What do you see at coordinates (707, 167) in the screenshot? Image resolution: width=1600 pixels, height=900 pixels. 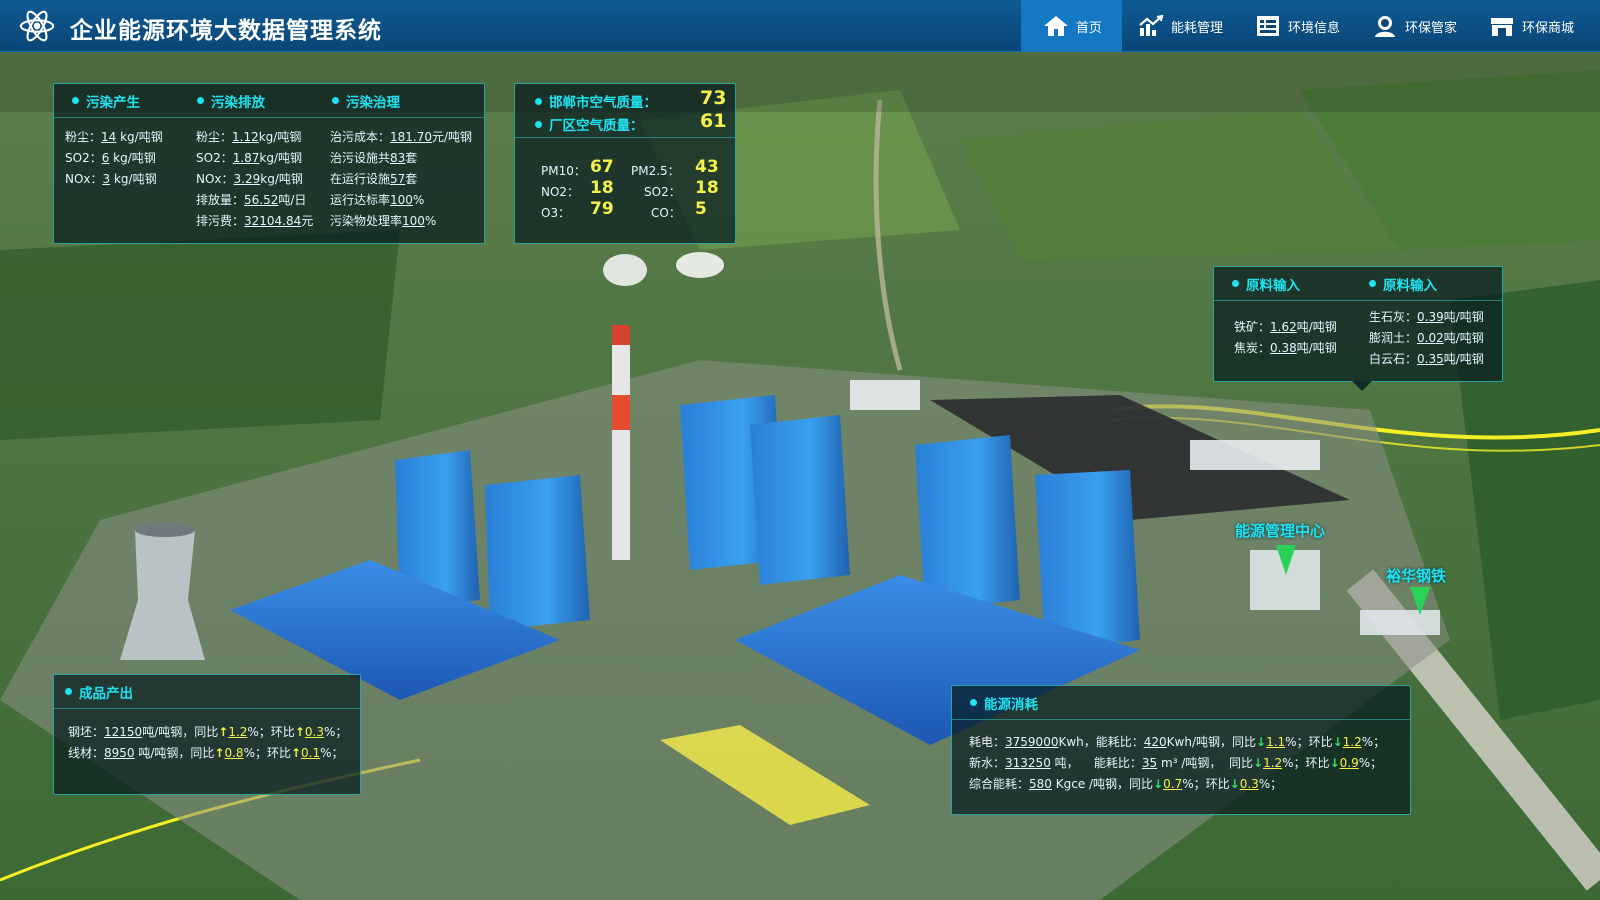 I see `pm25-value: 43` at bounding box center [707, 167].